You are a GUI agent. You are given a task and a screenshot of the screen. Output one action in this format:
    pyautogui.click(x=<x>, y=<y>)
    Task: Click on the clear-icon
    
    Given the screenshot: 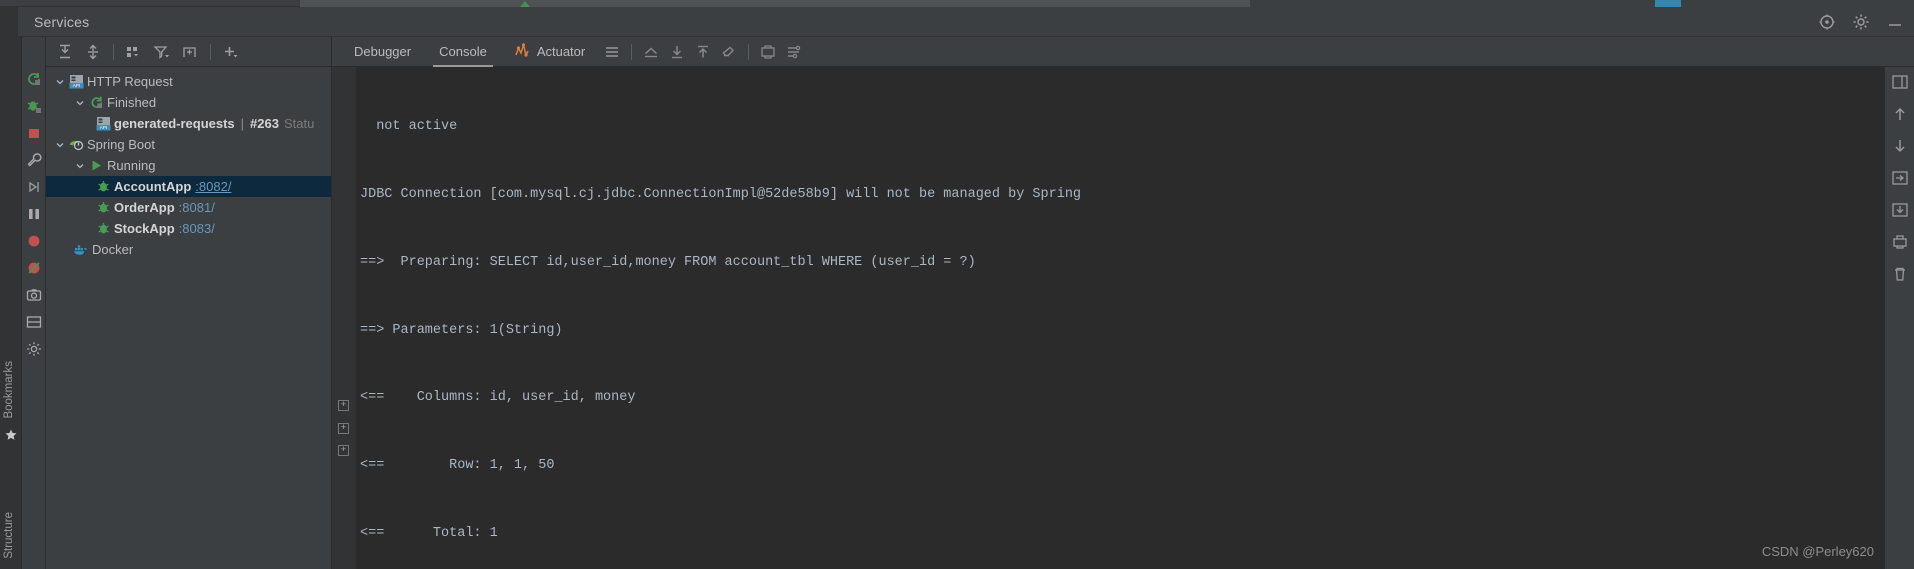 What is the action you would take?
    pyautogui.click(x=729, y=52)
    